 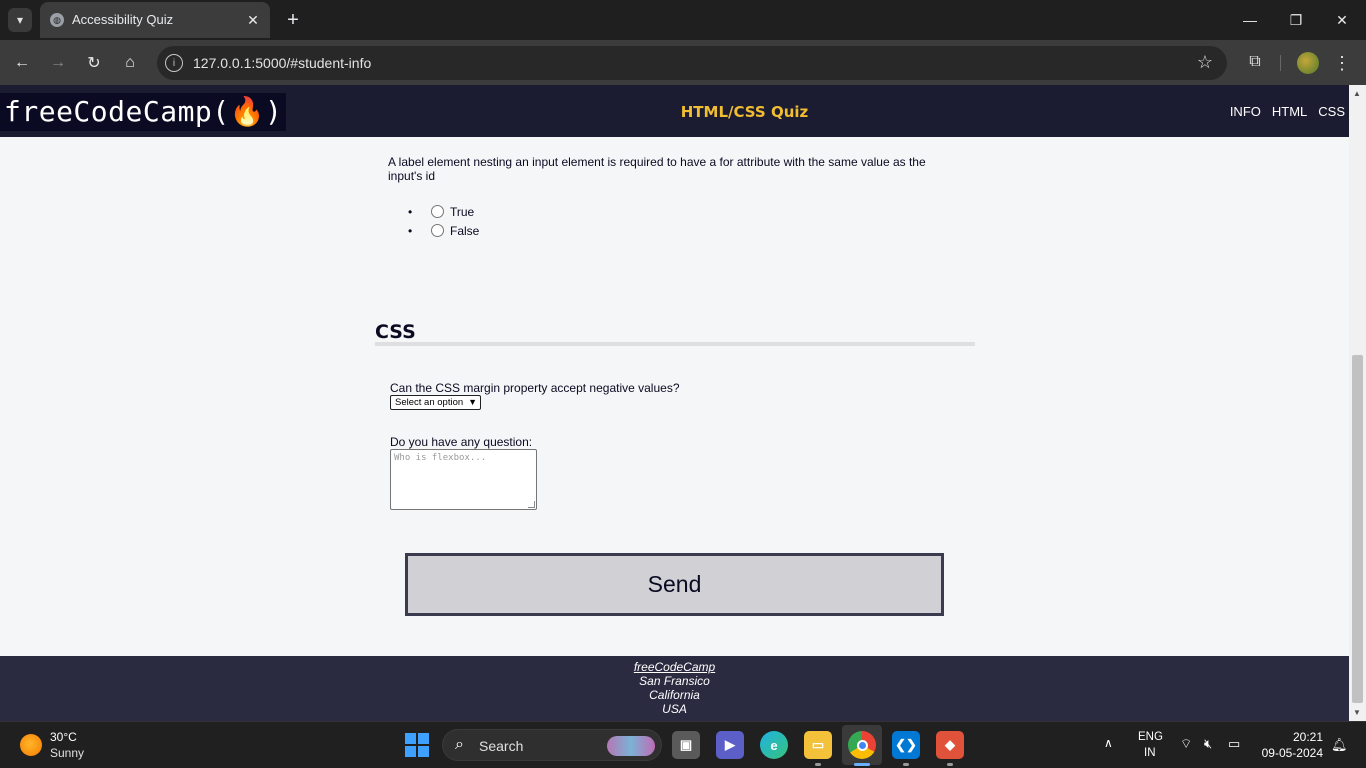 What do you see at coordinates (862, 764) in the screenshot?
I see `active-indicator` at bounding box center [862, 764].